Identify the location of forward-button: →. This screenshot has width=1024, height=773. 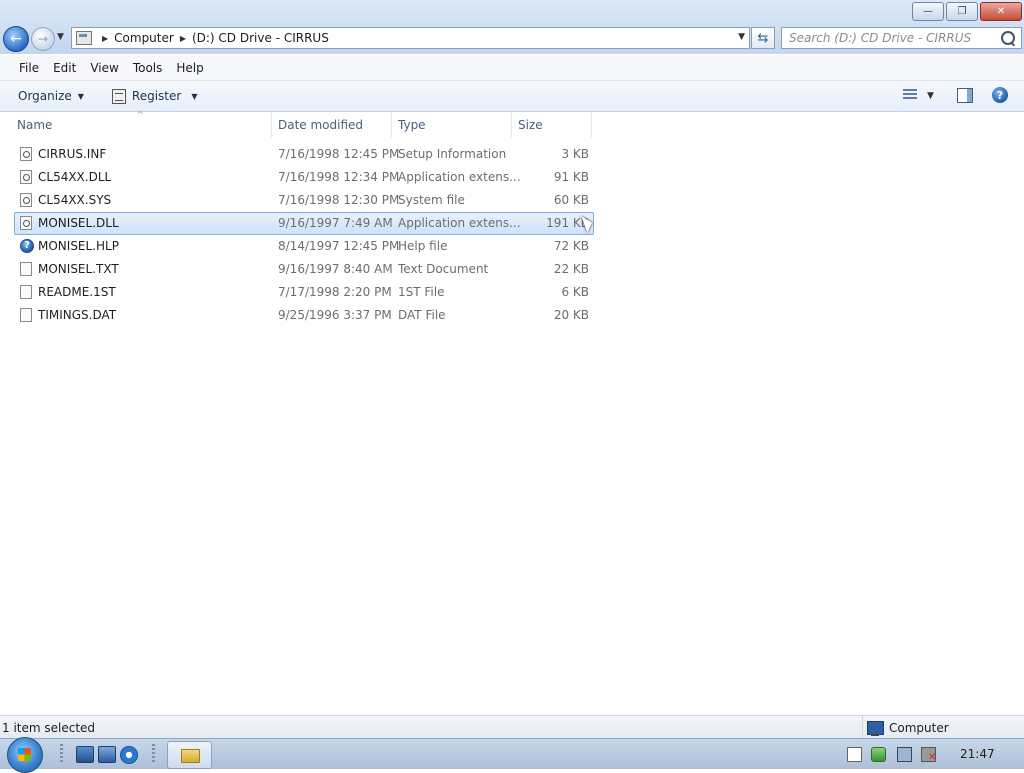
(43, 39).